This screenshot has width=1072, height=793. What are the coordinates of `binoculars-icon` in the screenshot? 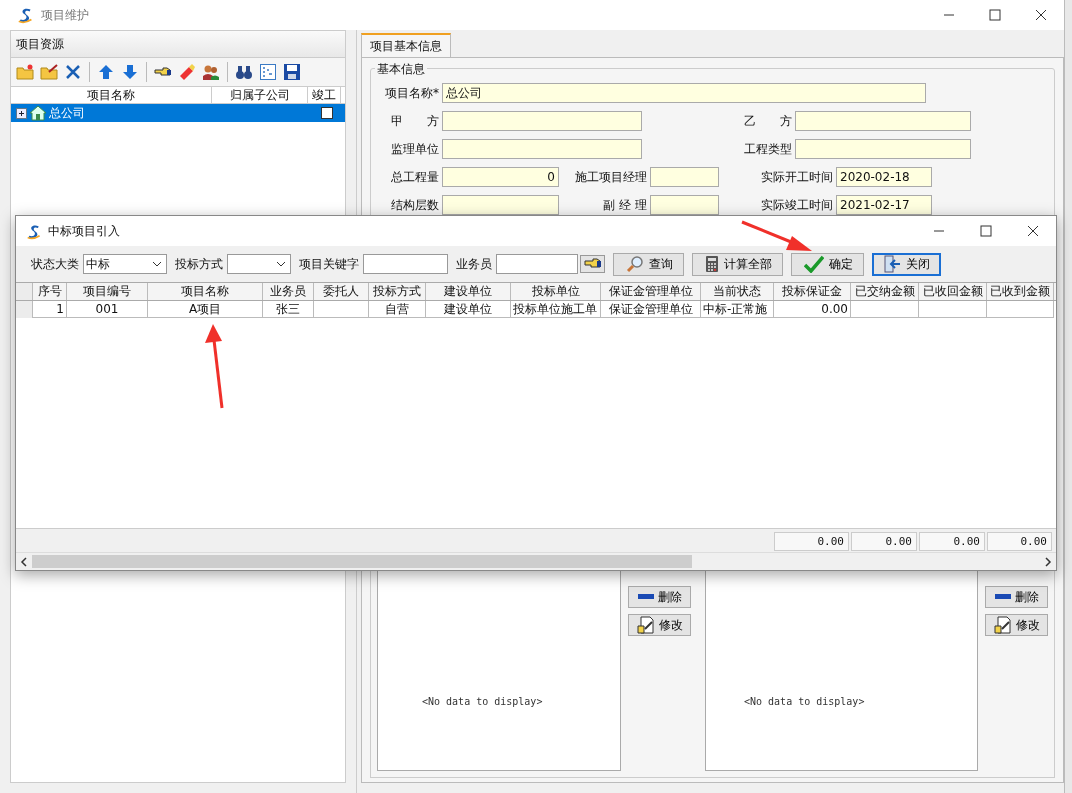 It's located at (244, 72).